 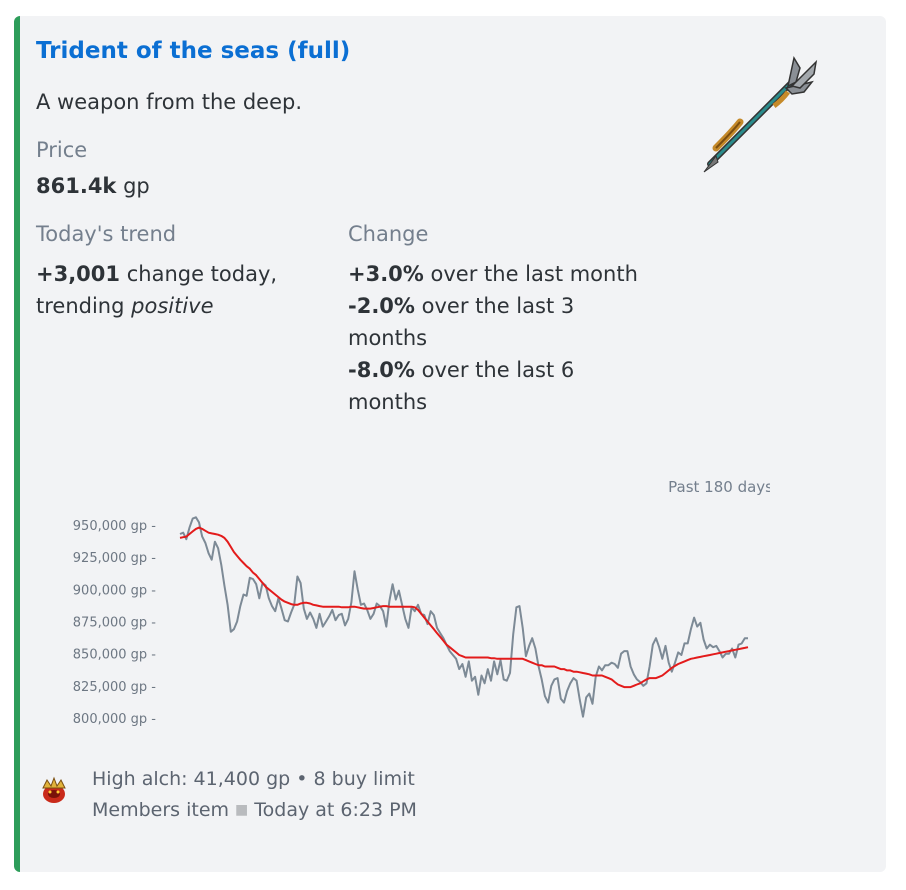 I want to click on chart-series, so click(x=464, y=617).